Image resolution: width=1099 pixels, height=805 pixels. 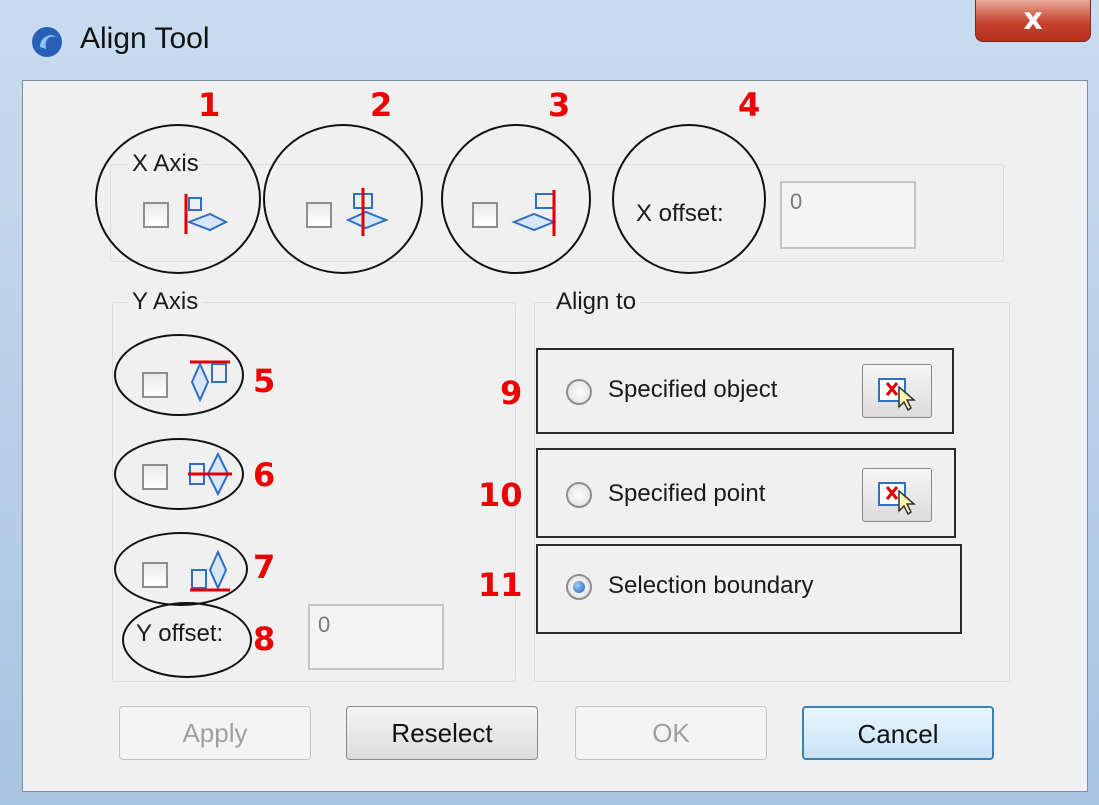 What do you see at coordinates (165, 302) in the screenshot?
I see `y-axis-label: Y Axis` at bounding box center [165, 302].